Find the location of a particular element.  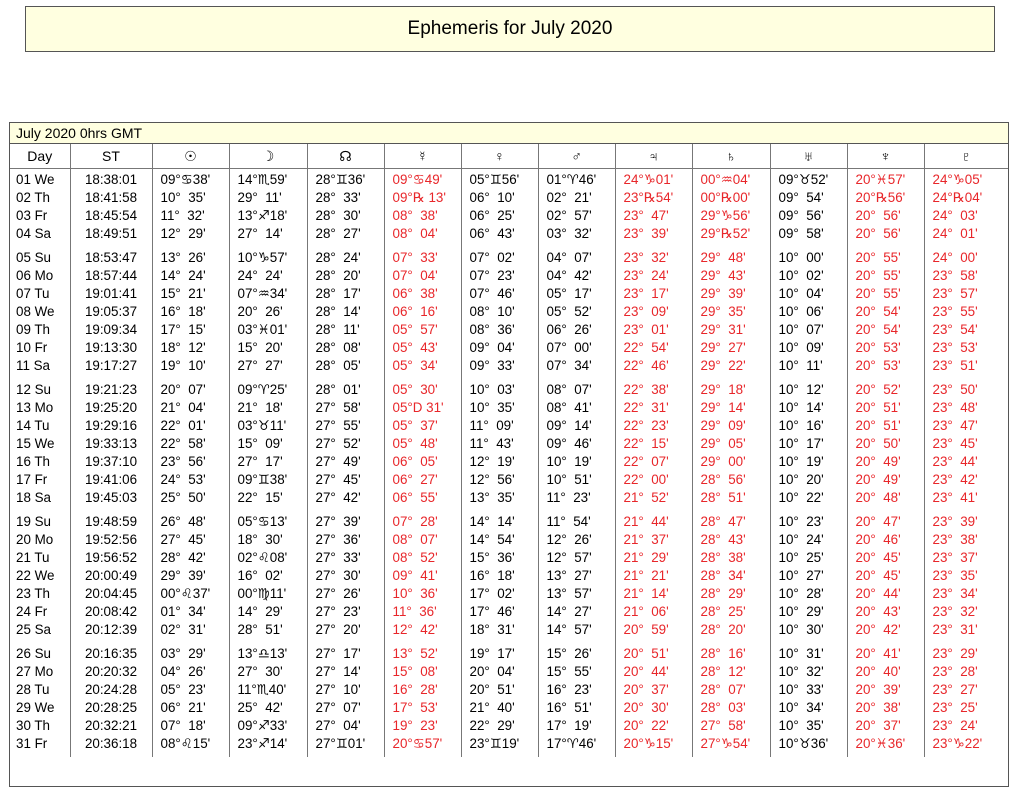

neptune-value: 20° 44' is located at coordinates (878, 593).